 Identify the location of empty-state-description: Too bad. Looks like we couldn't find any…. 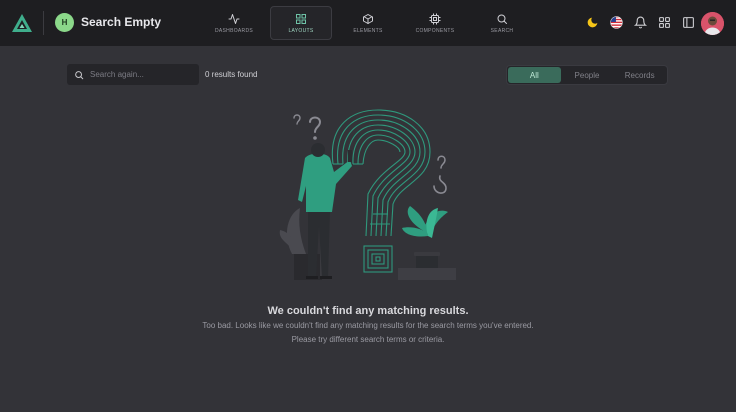
(368, 325).